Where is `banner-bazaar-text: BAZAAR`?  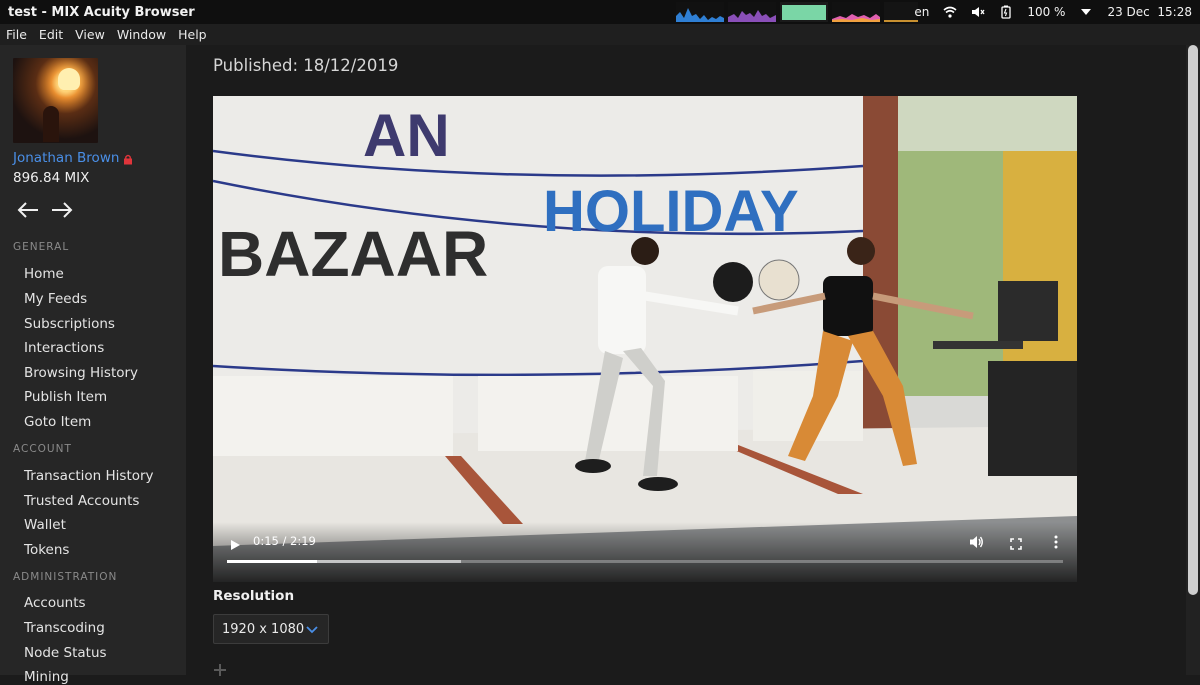 banner-bazaar-text: BAZAAR is located at coordinates (353, 254).